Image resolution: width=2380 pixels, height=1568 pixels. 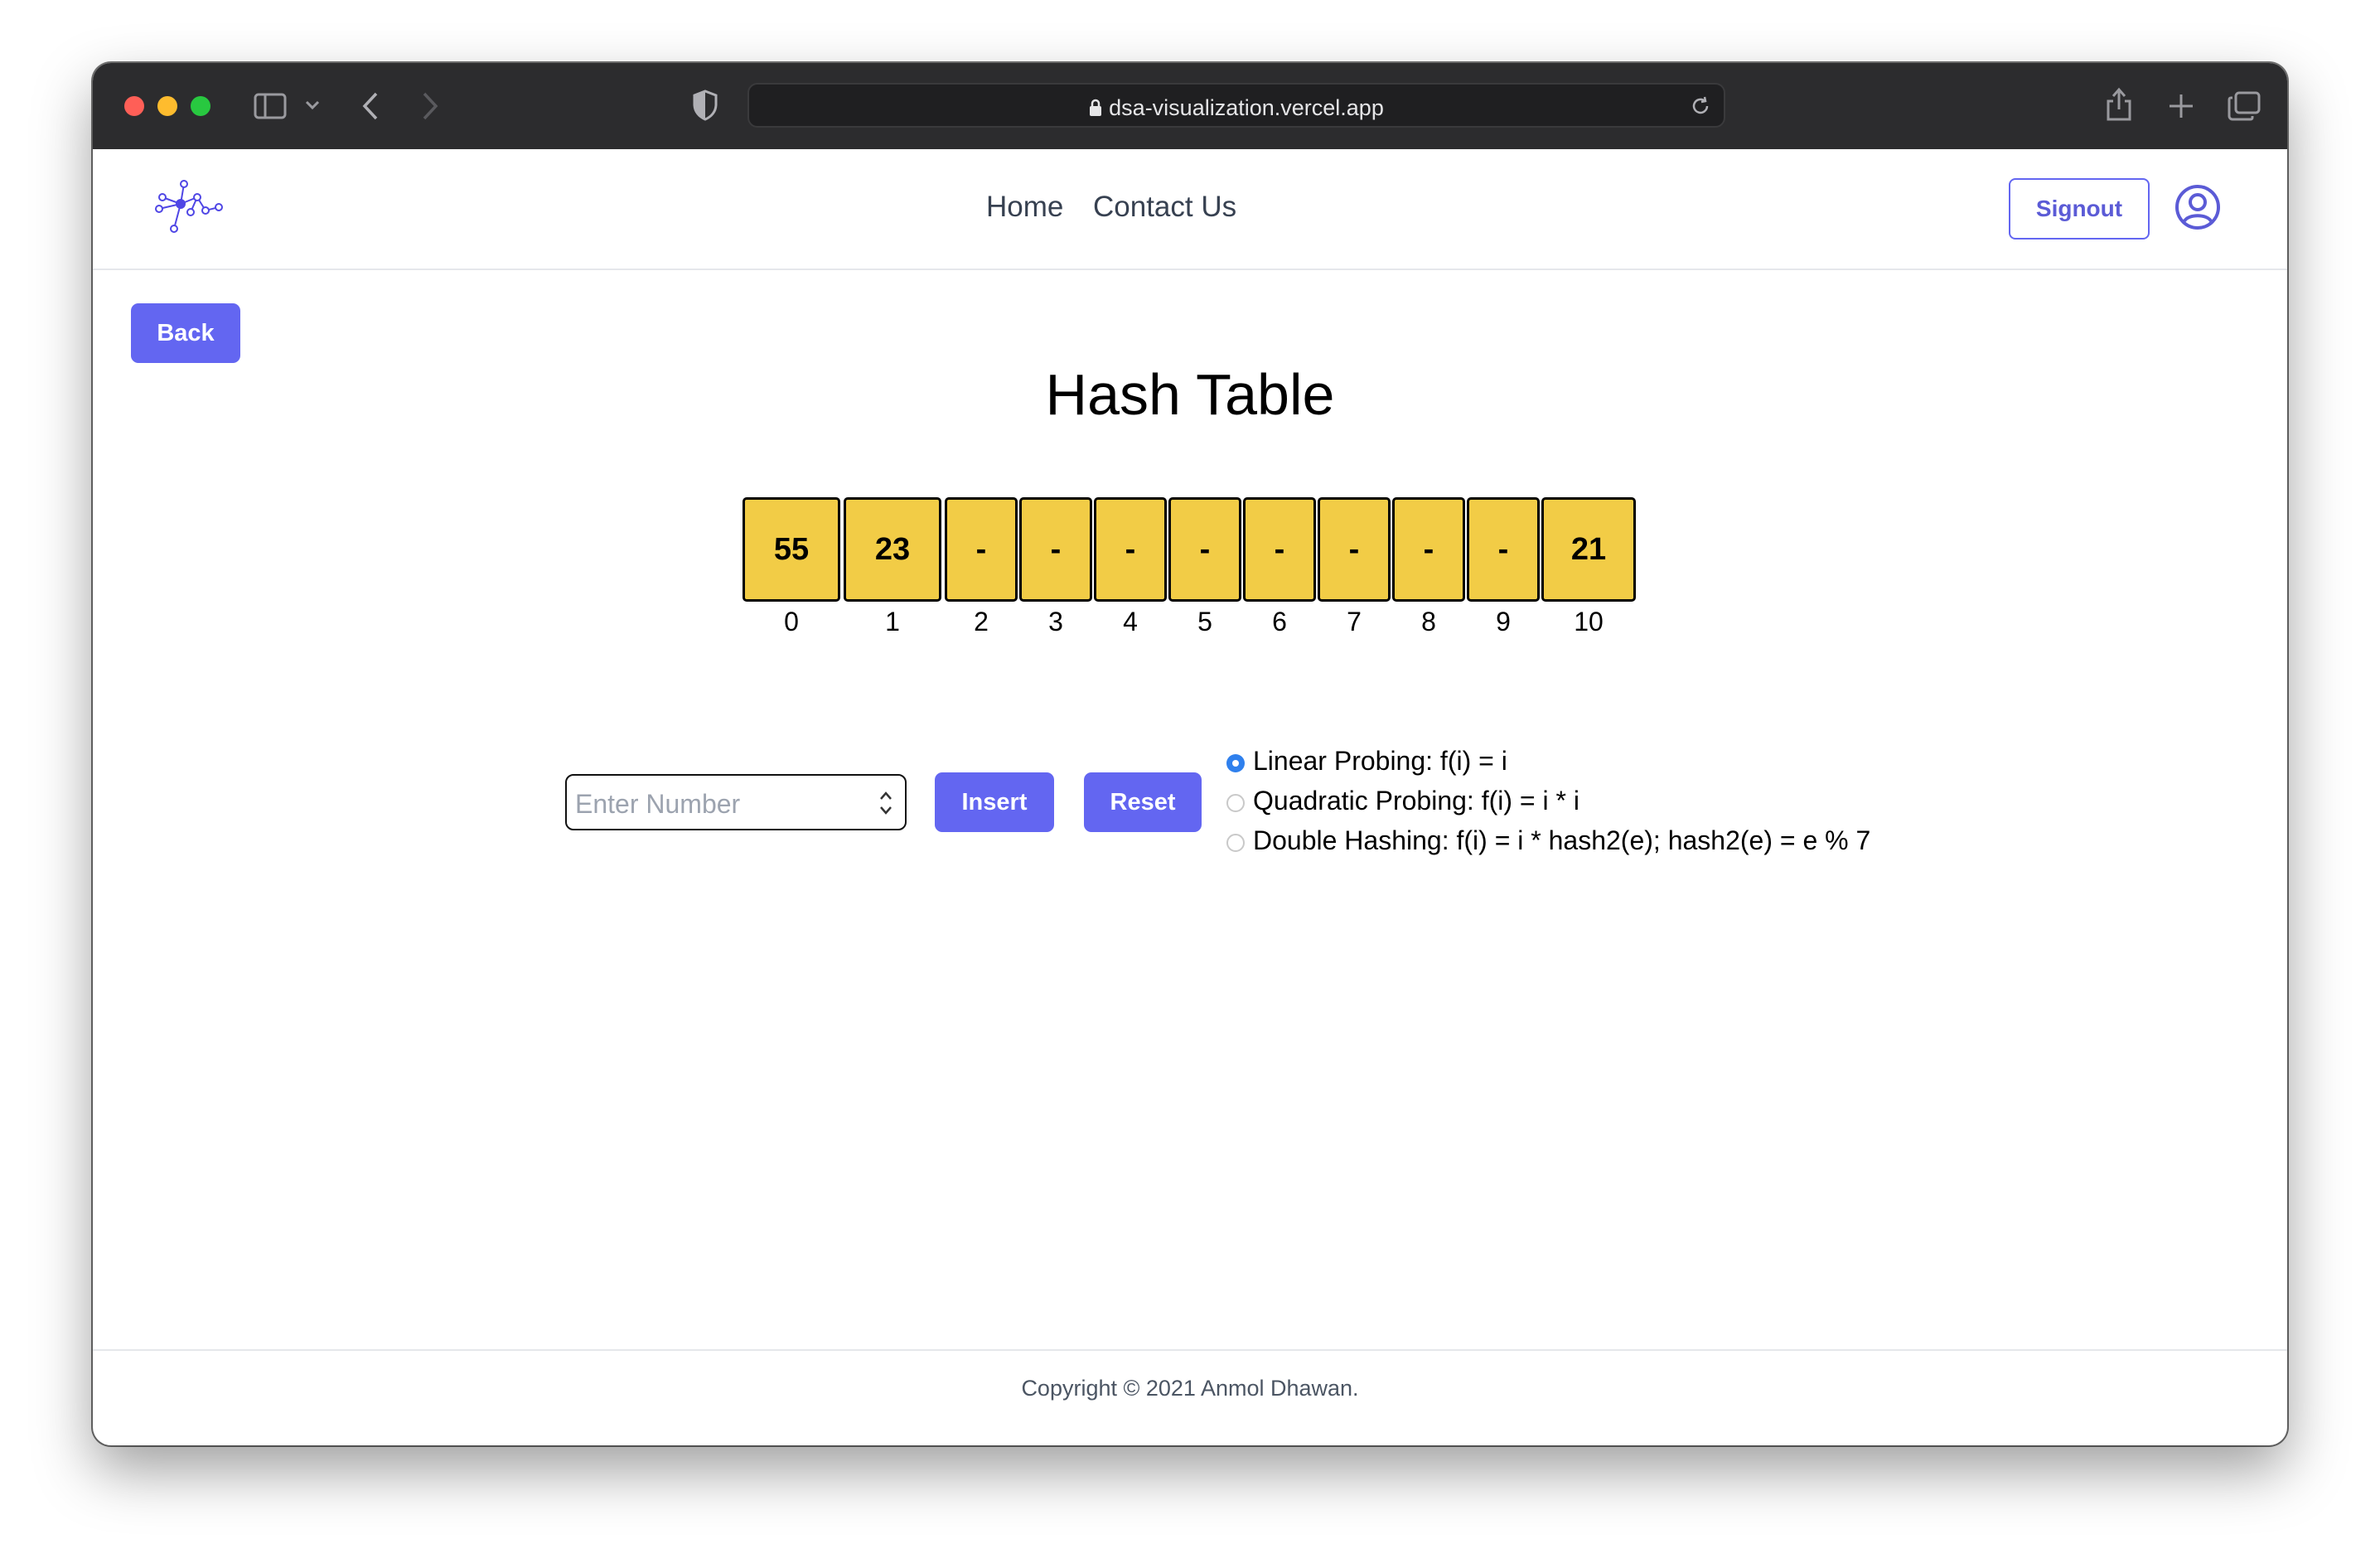 I want to click on logo-icon, so click(x=189, y=207).